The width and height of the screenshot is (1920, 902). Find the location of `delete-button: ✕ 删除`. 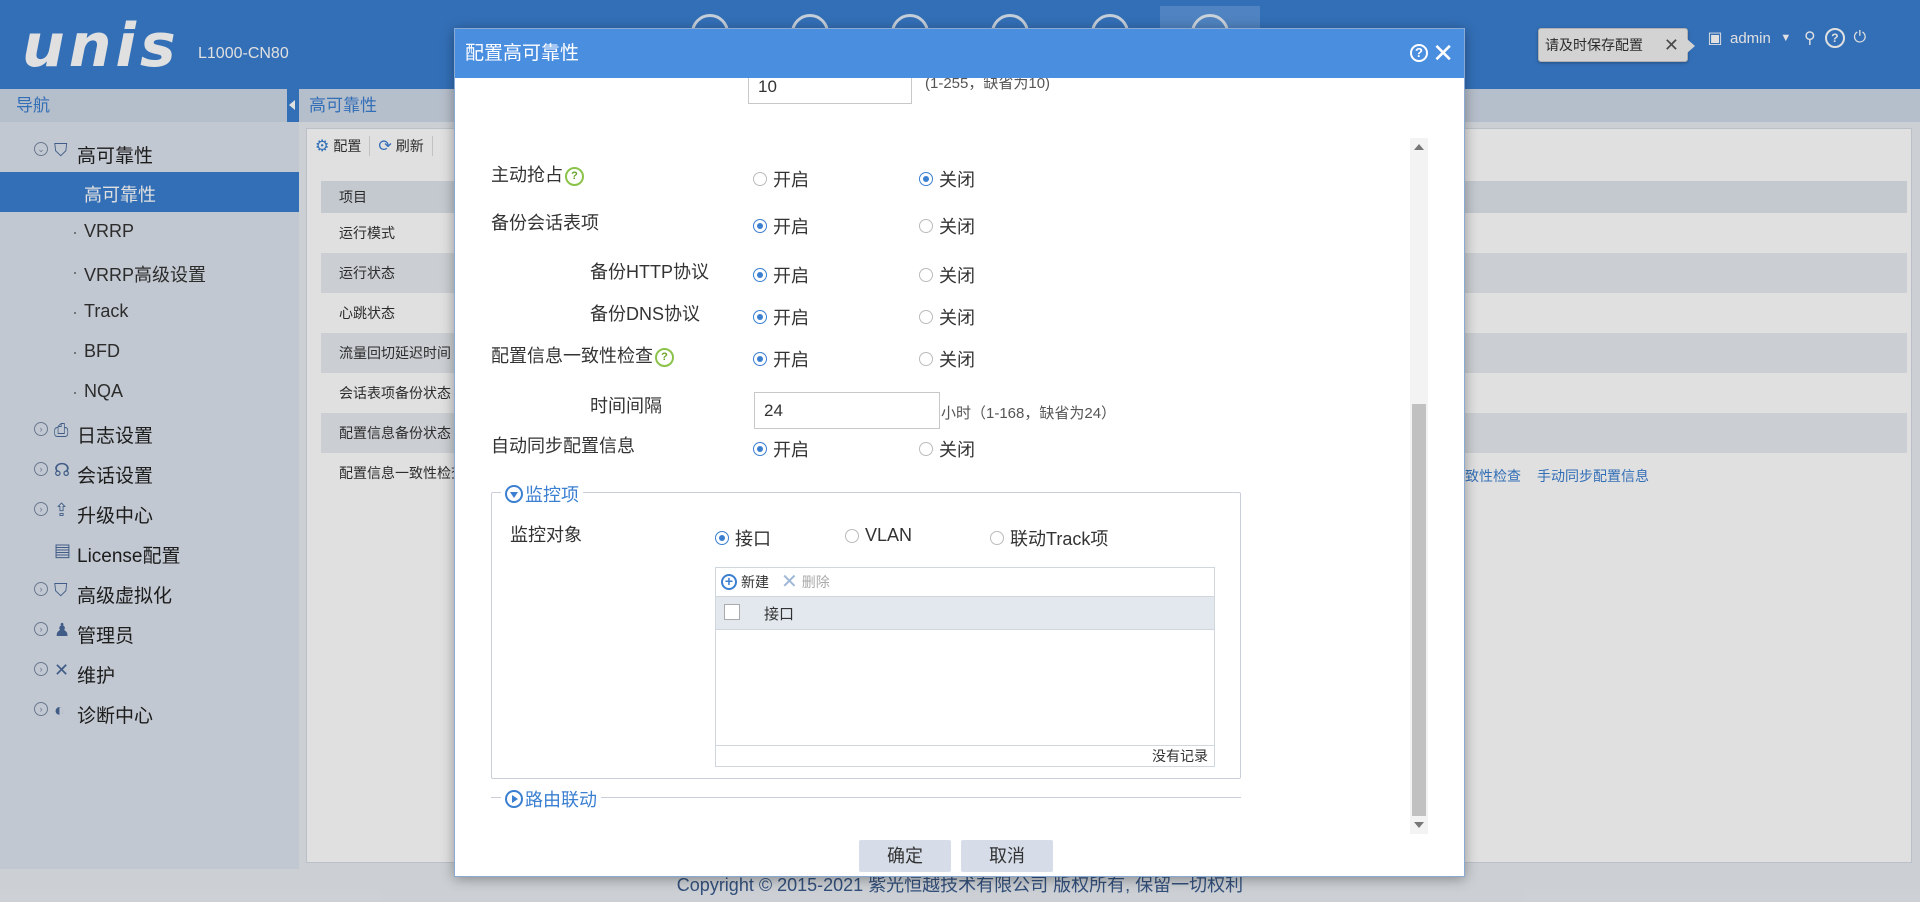

delete-button: ✕ 删除 is located at coordinates (805, 582).